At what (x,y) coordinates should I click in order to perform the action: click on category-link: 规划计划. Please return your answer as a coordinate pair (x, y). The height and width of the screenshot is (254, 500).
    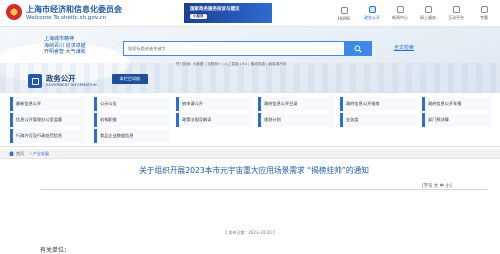
    Looking at the image, I should click on (296, 120).